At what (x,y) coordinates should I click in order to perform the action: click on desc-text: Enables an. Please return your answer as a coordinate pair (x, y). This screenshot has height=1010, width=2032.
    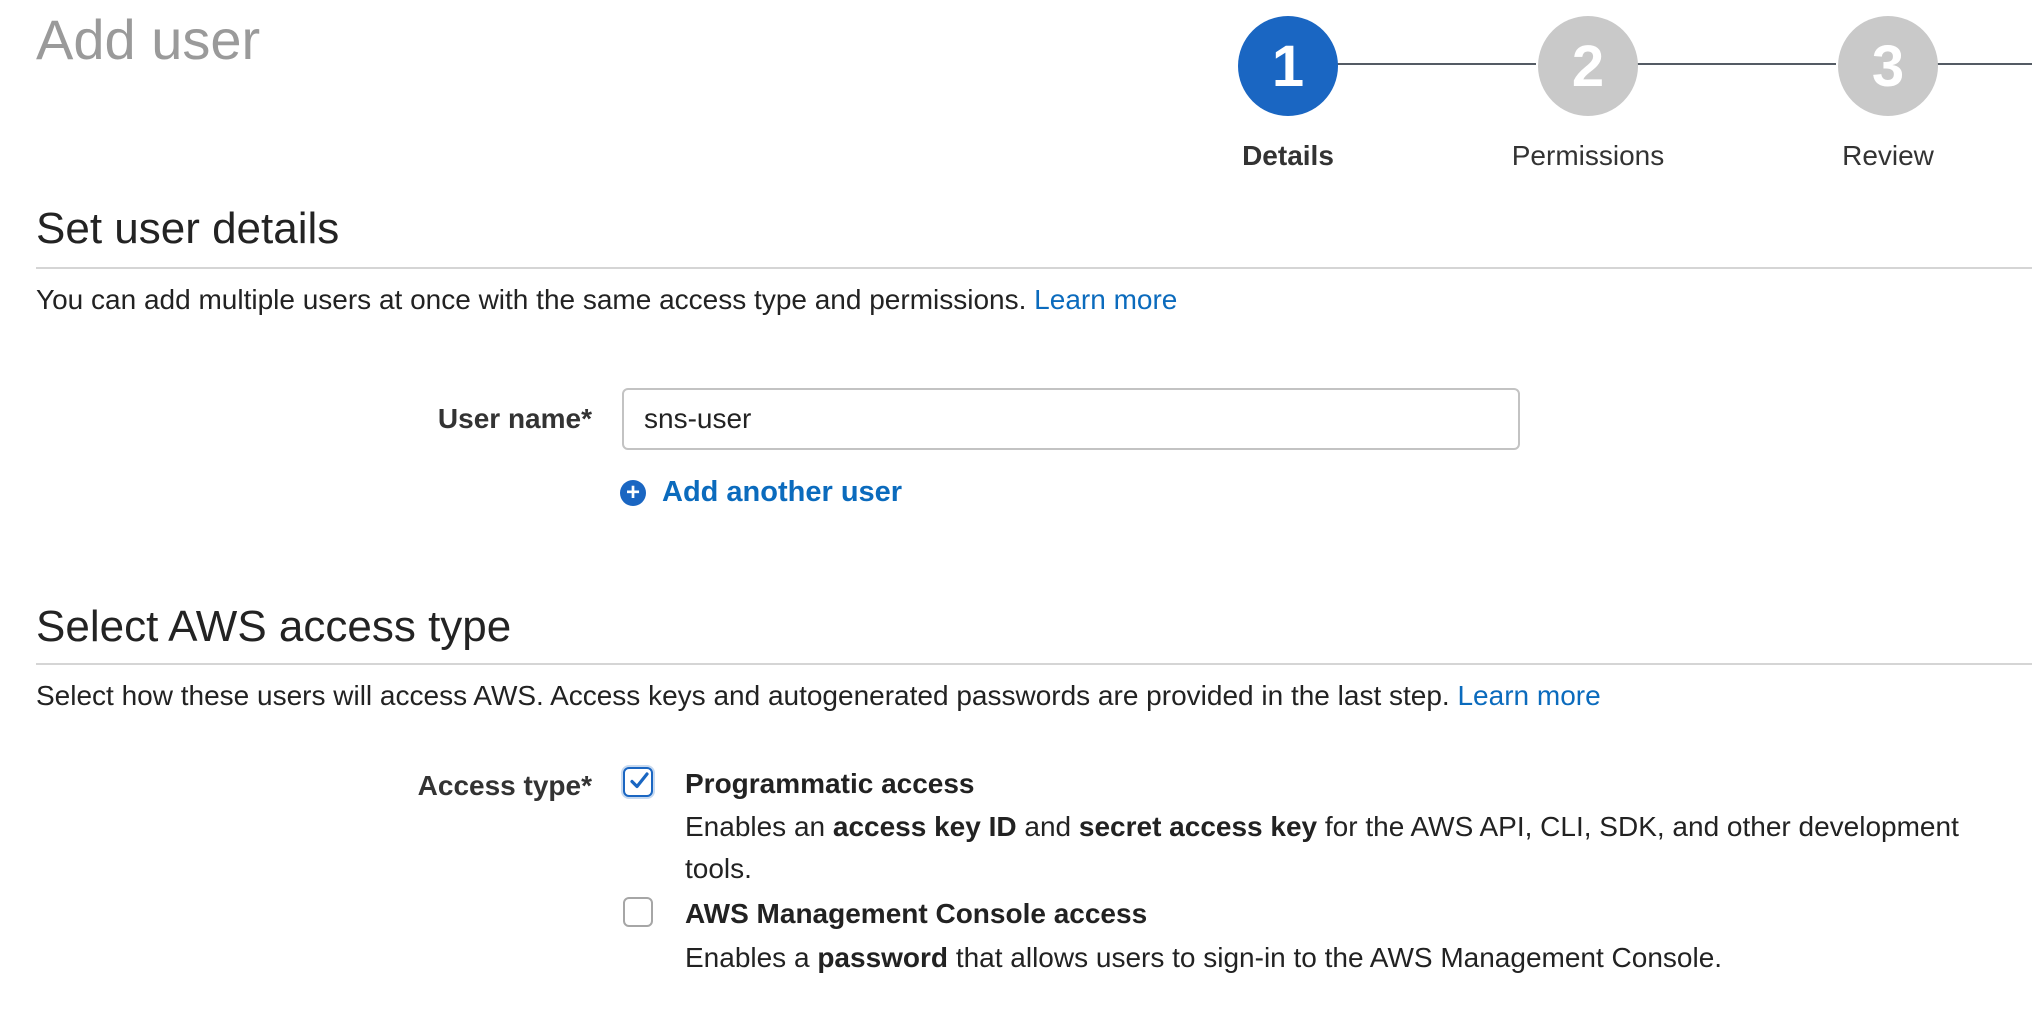
    Looking at the image, I should click on (755, 826).